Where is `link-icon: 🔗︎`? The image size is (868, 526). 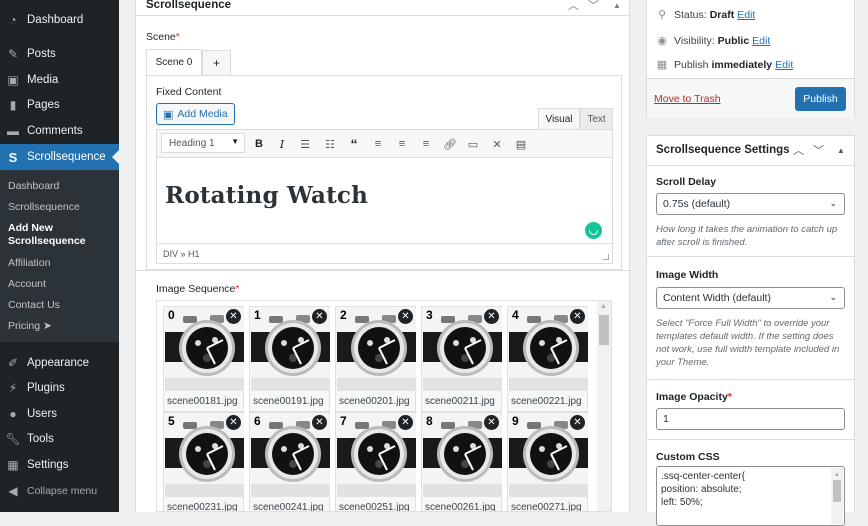 link-icon: 🔗︎ is located at coordinates (450, 144).